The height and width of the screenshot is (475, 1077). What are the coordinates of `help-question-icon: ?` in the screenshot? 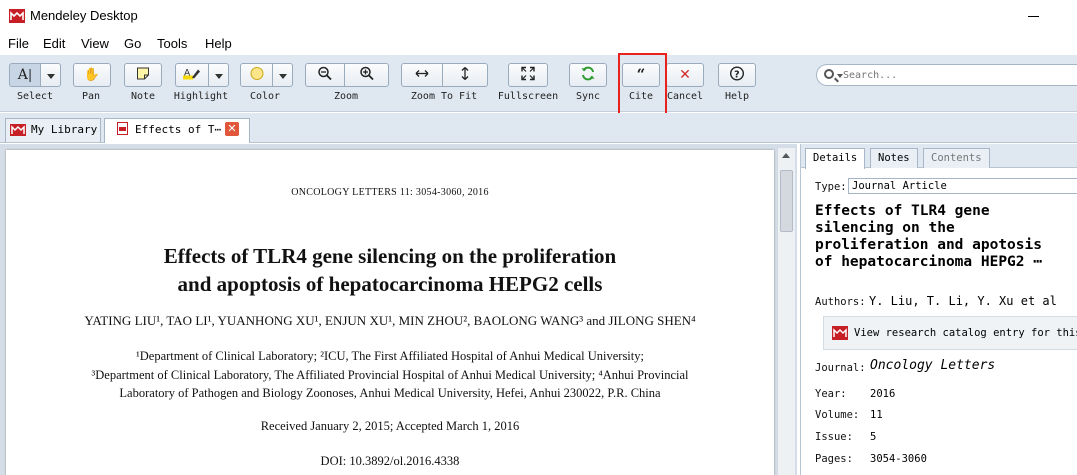 It's located at (737, 75).